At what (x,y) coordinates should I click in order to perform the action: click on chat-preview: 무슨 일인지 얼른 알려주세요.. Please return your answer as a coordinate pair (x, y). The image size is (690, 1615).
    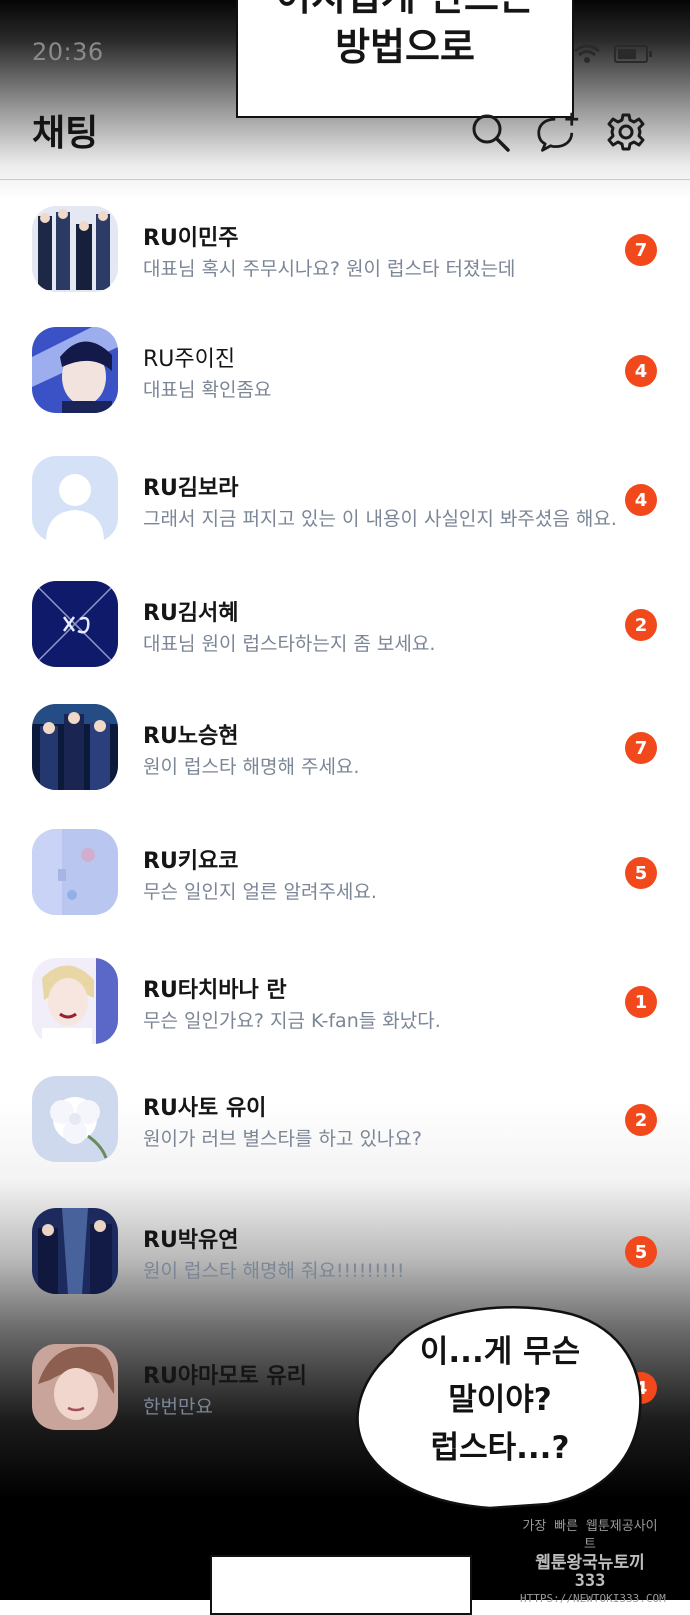
    Looking at the image, I should click on (260, 892).